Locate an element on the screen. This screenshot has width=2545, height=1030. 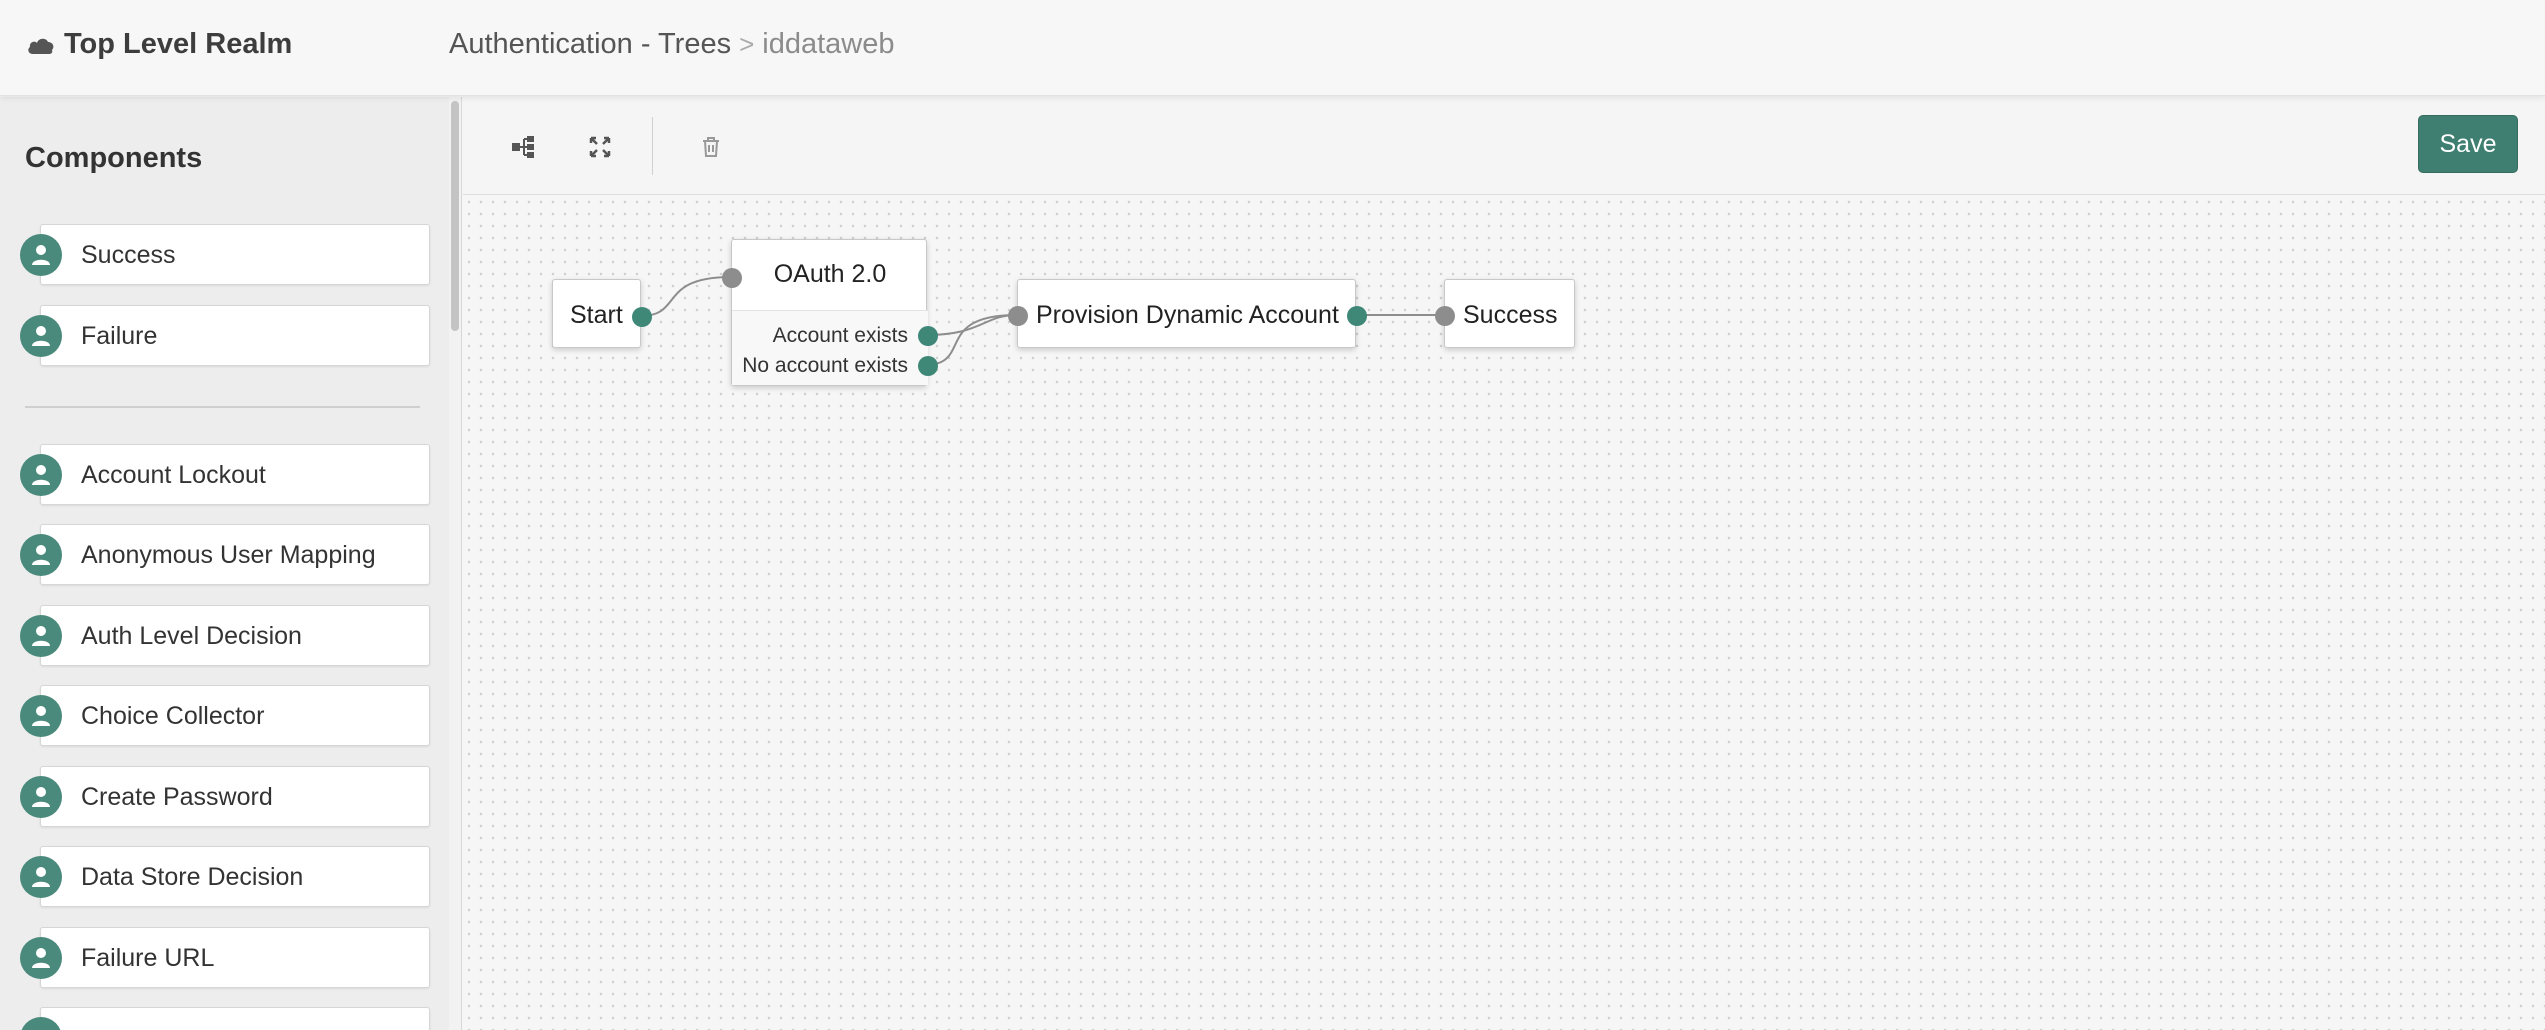
component-failure: Failure is located at coordinates (225, 335).